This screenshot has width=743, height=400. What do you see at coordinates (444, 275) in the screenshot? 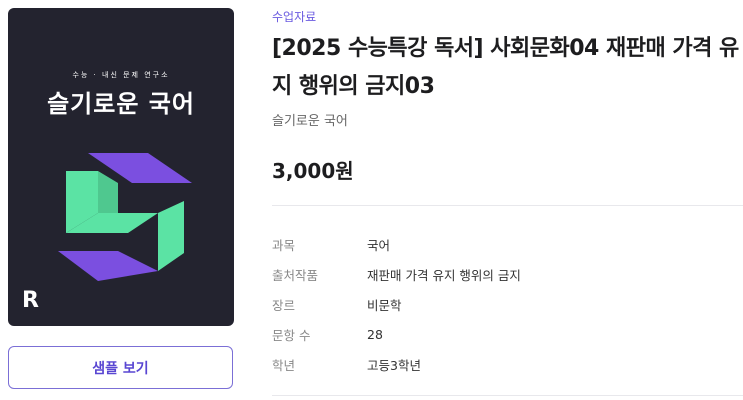
I see `spec-value: 재판매 가격 유지 행위의 금지` at bounding box center [444, 275].